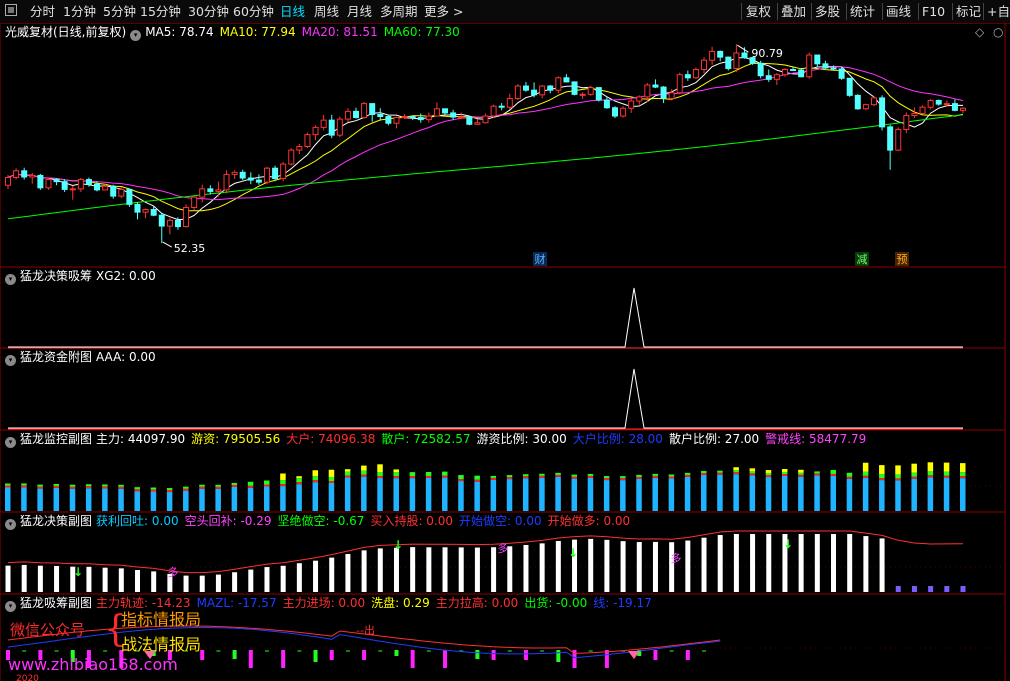 The width and height of the screenshot is (1010, 681). I want to click on sell-arrow-3: ↓, so click(788, 544).